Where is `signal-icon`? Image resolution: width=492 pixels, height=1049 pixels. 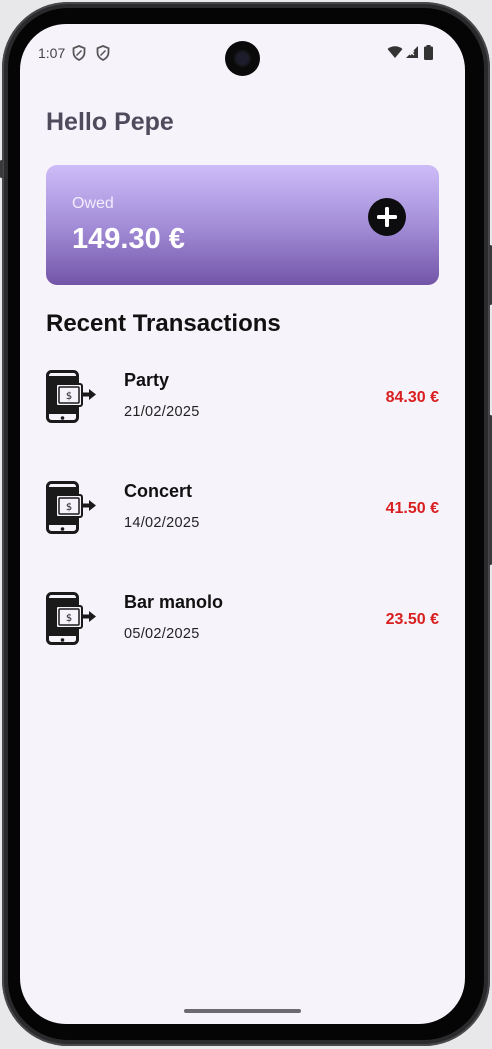 signal-icon is located at coordinates (412, 52).